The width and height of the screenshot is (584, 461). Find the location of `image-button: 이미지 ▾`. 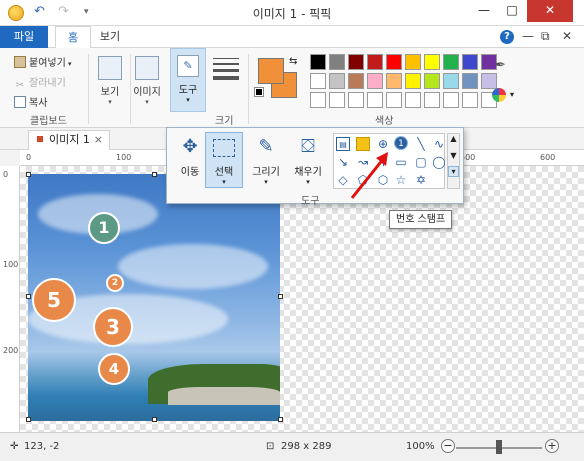

image-button: 이미지 ▾ is located at coordinates (147, 82).